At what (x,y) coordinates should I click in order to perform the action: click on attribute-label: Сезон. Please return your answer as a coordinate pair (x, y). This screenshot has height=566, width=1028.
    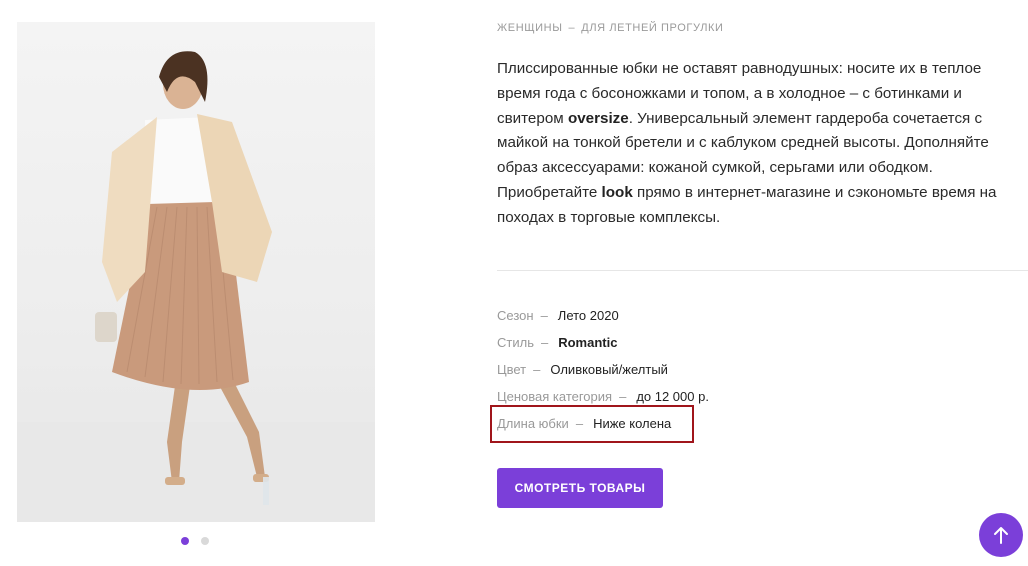
    Looking at the image, I should click on (515, 315).